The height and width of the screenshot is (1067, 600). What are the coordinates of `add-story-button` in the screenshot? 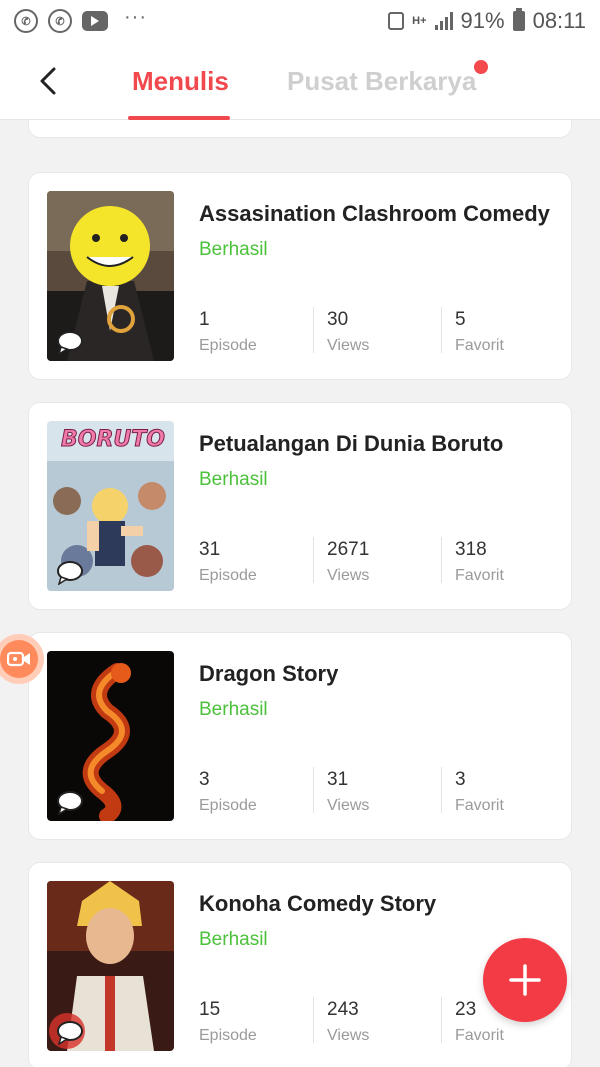 It's located at (525, 980).